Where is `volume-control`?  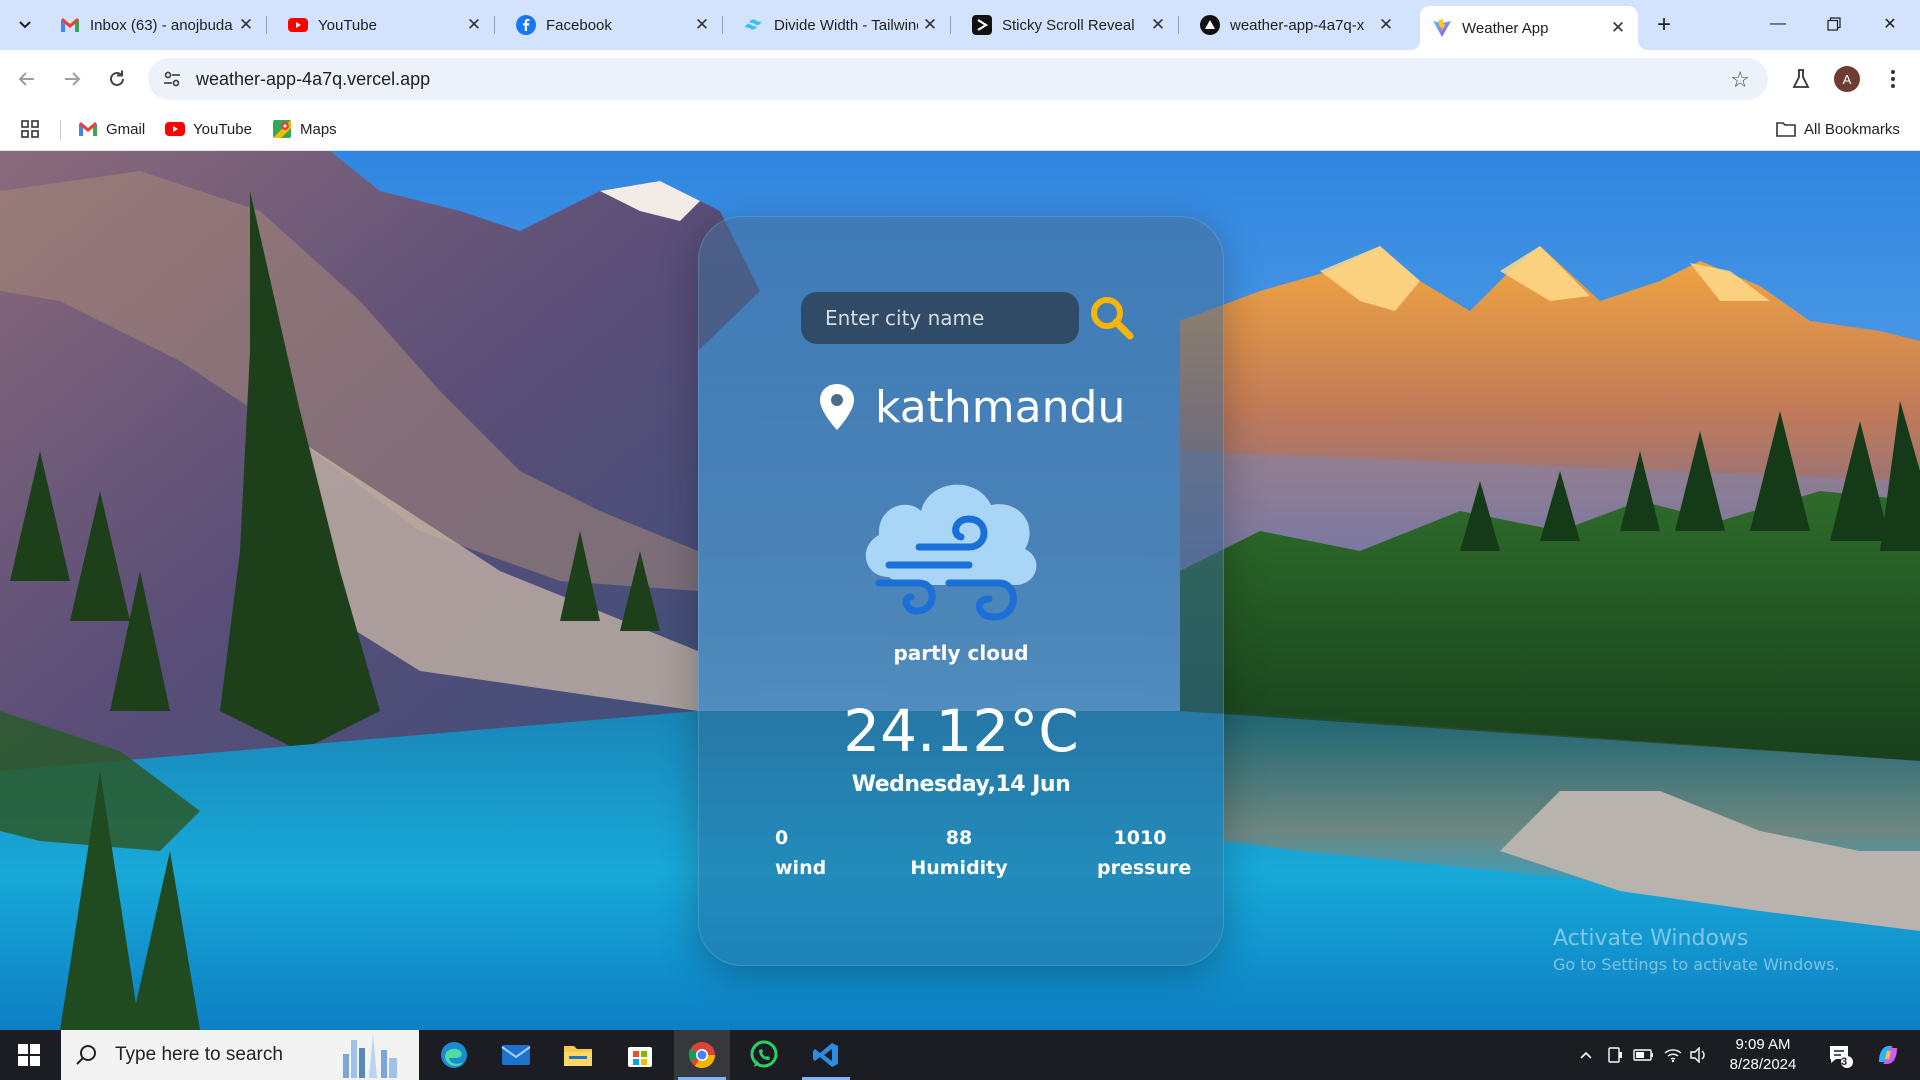
volume-control is located at coordinates (1699, 1055).